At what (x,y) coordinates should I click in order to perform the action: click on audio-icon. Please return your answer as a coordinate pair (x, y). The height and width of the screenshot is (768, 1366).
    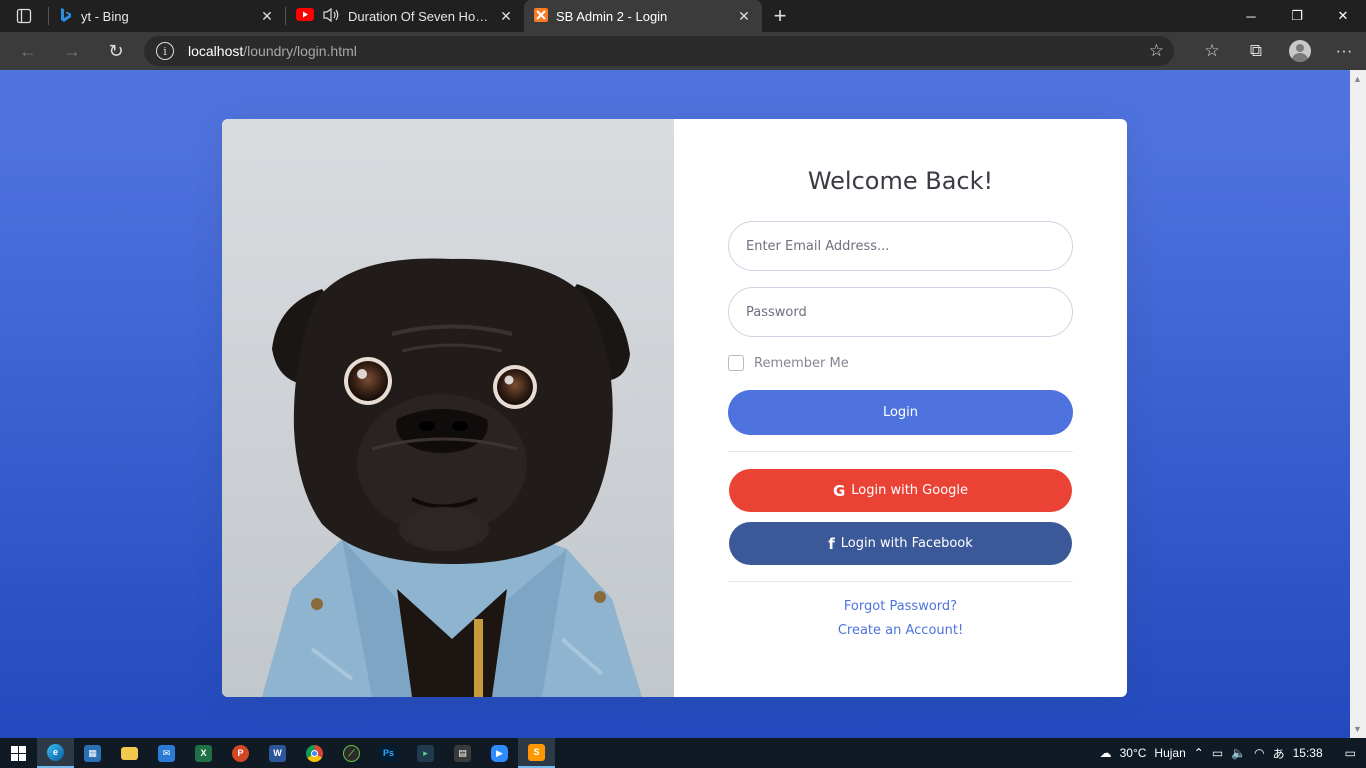
    Looking at the image, I should click on (331, 16).